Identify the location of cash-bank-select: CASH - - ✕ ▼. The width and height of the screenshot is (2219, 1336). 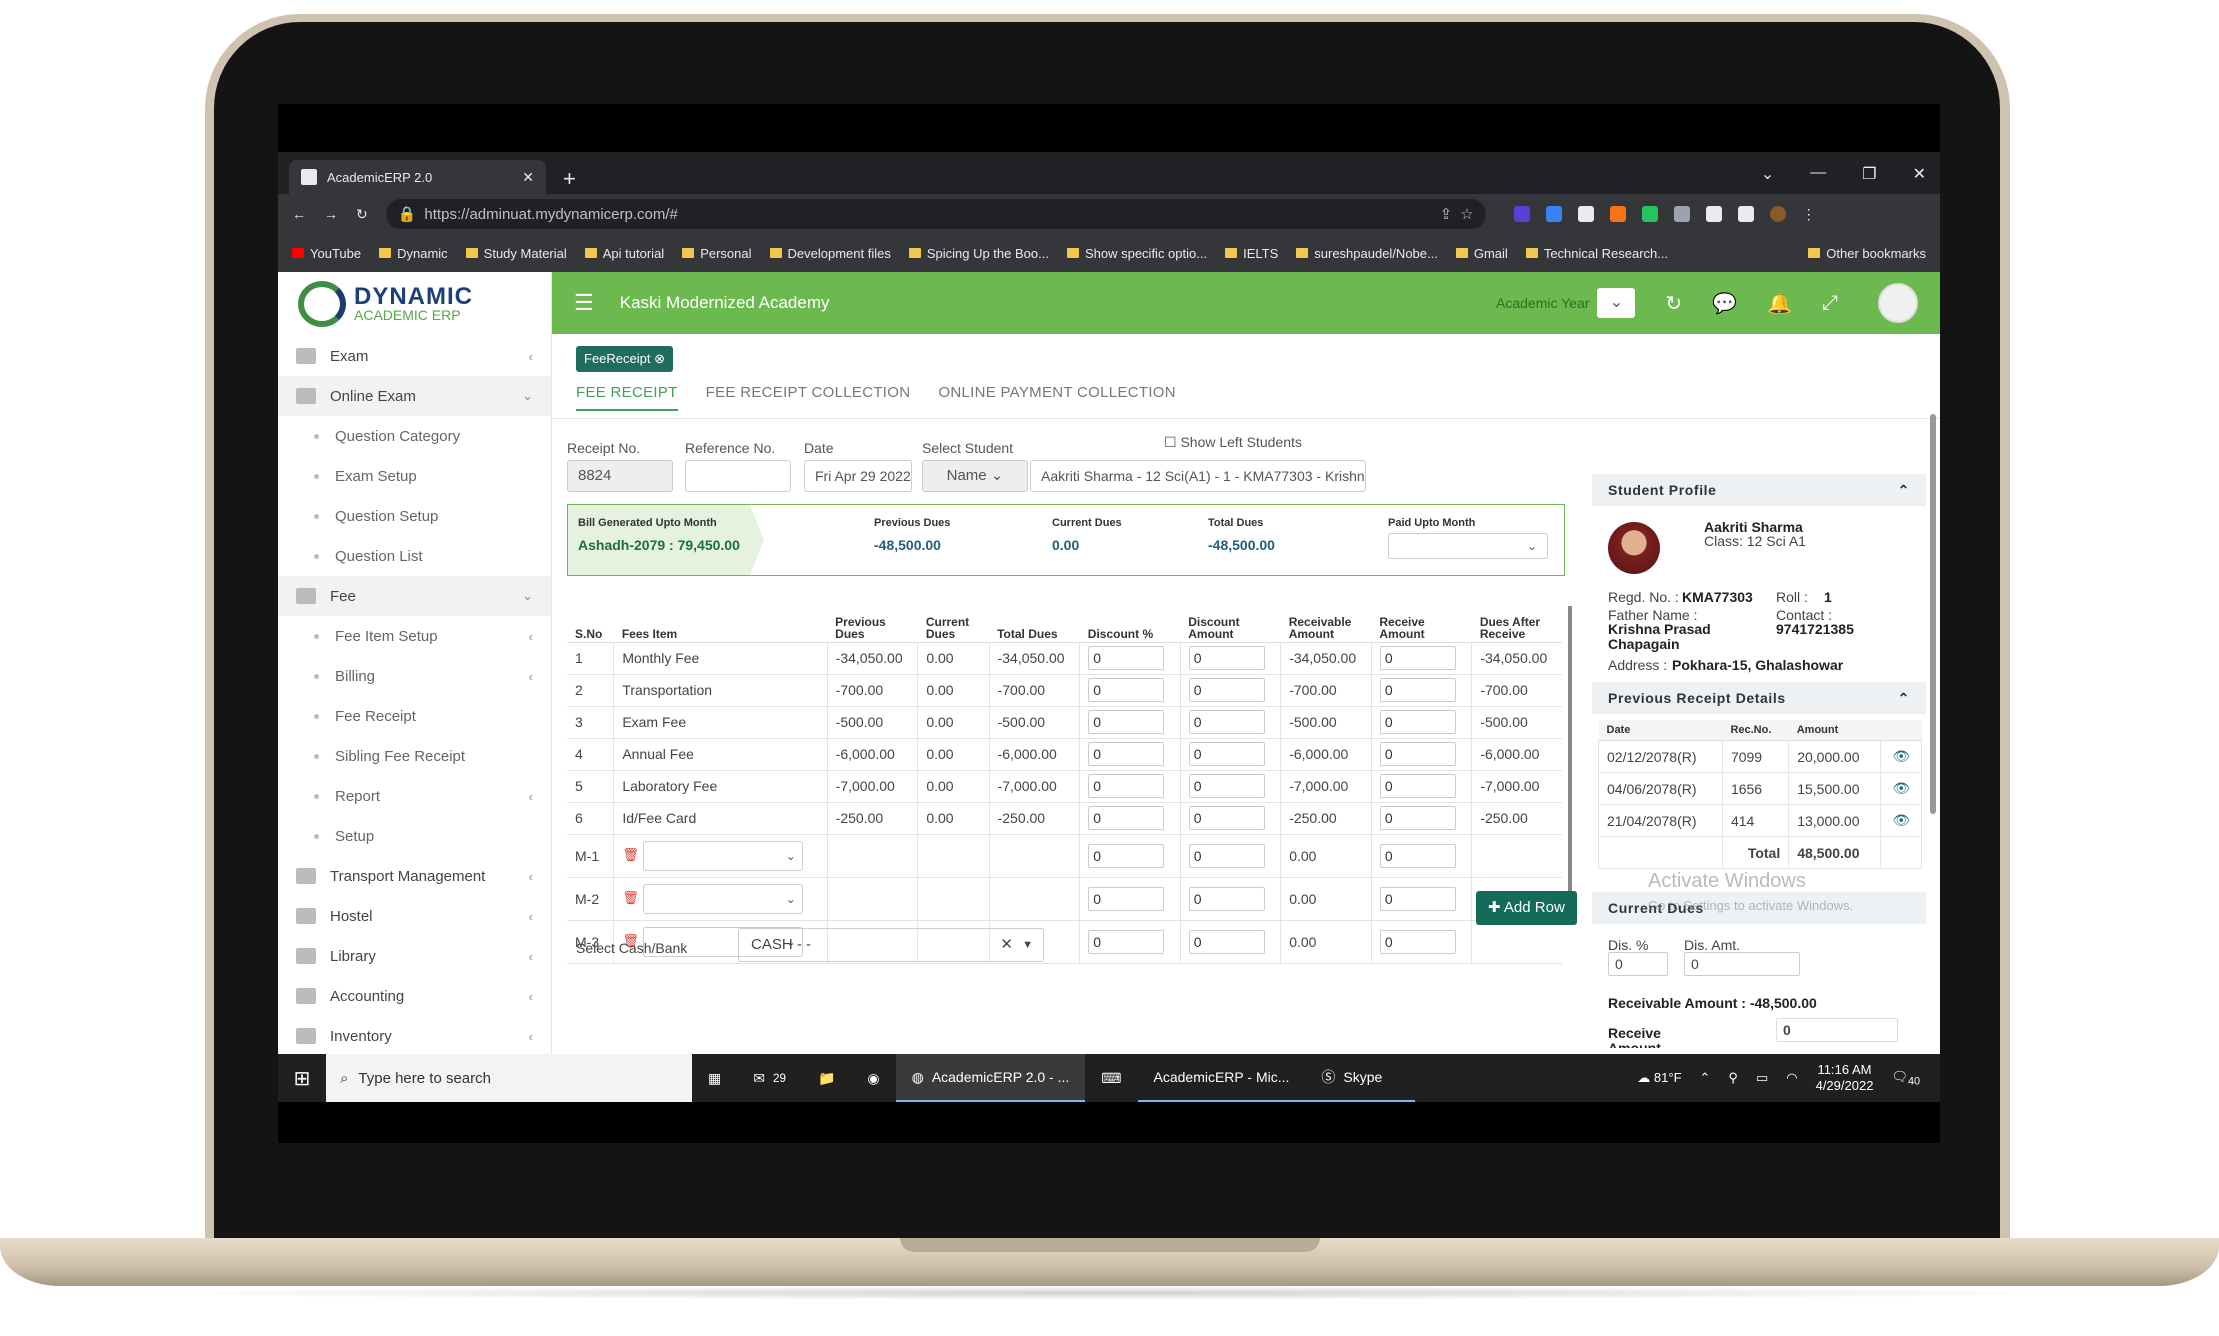
(891, 945).